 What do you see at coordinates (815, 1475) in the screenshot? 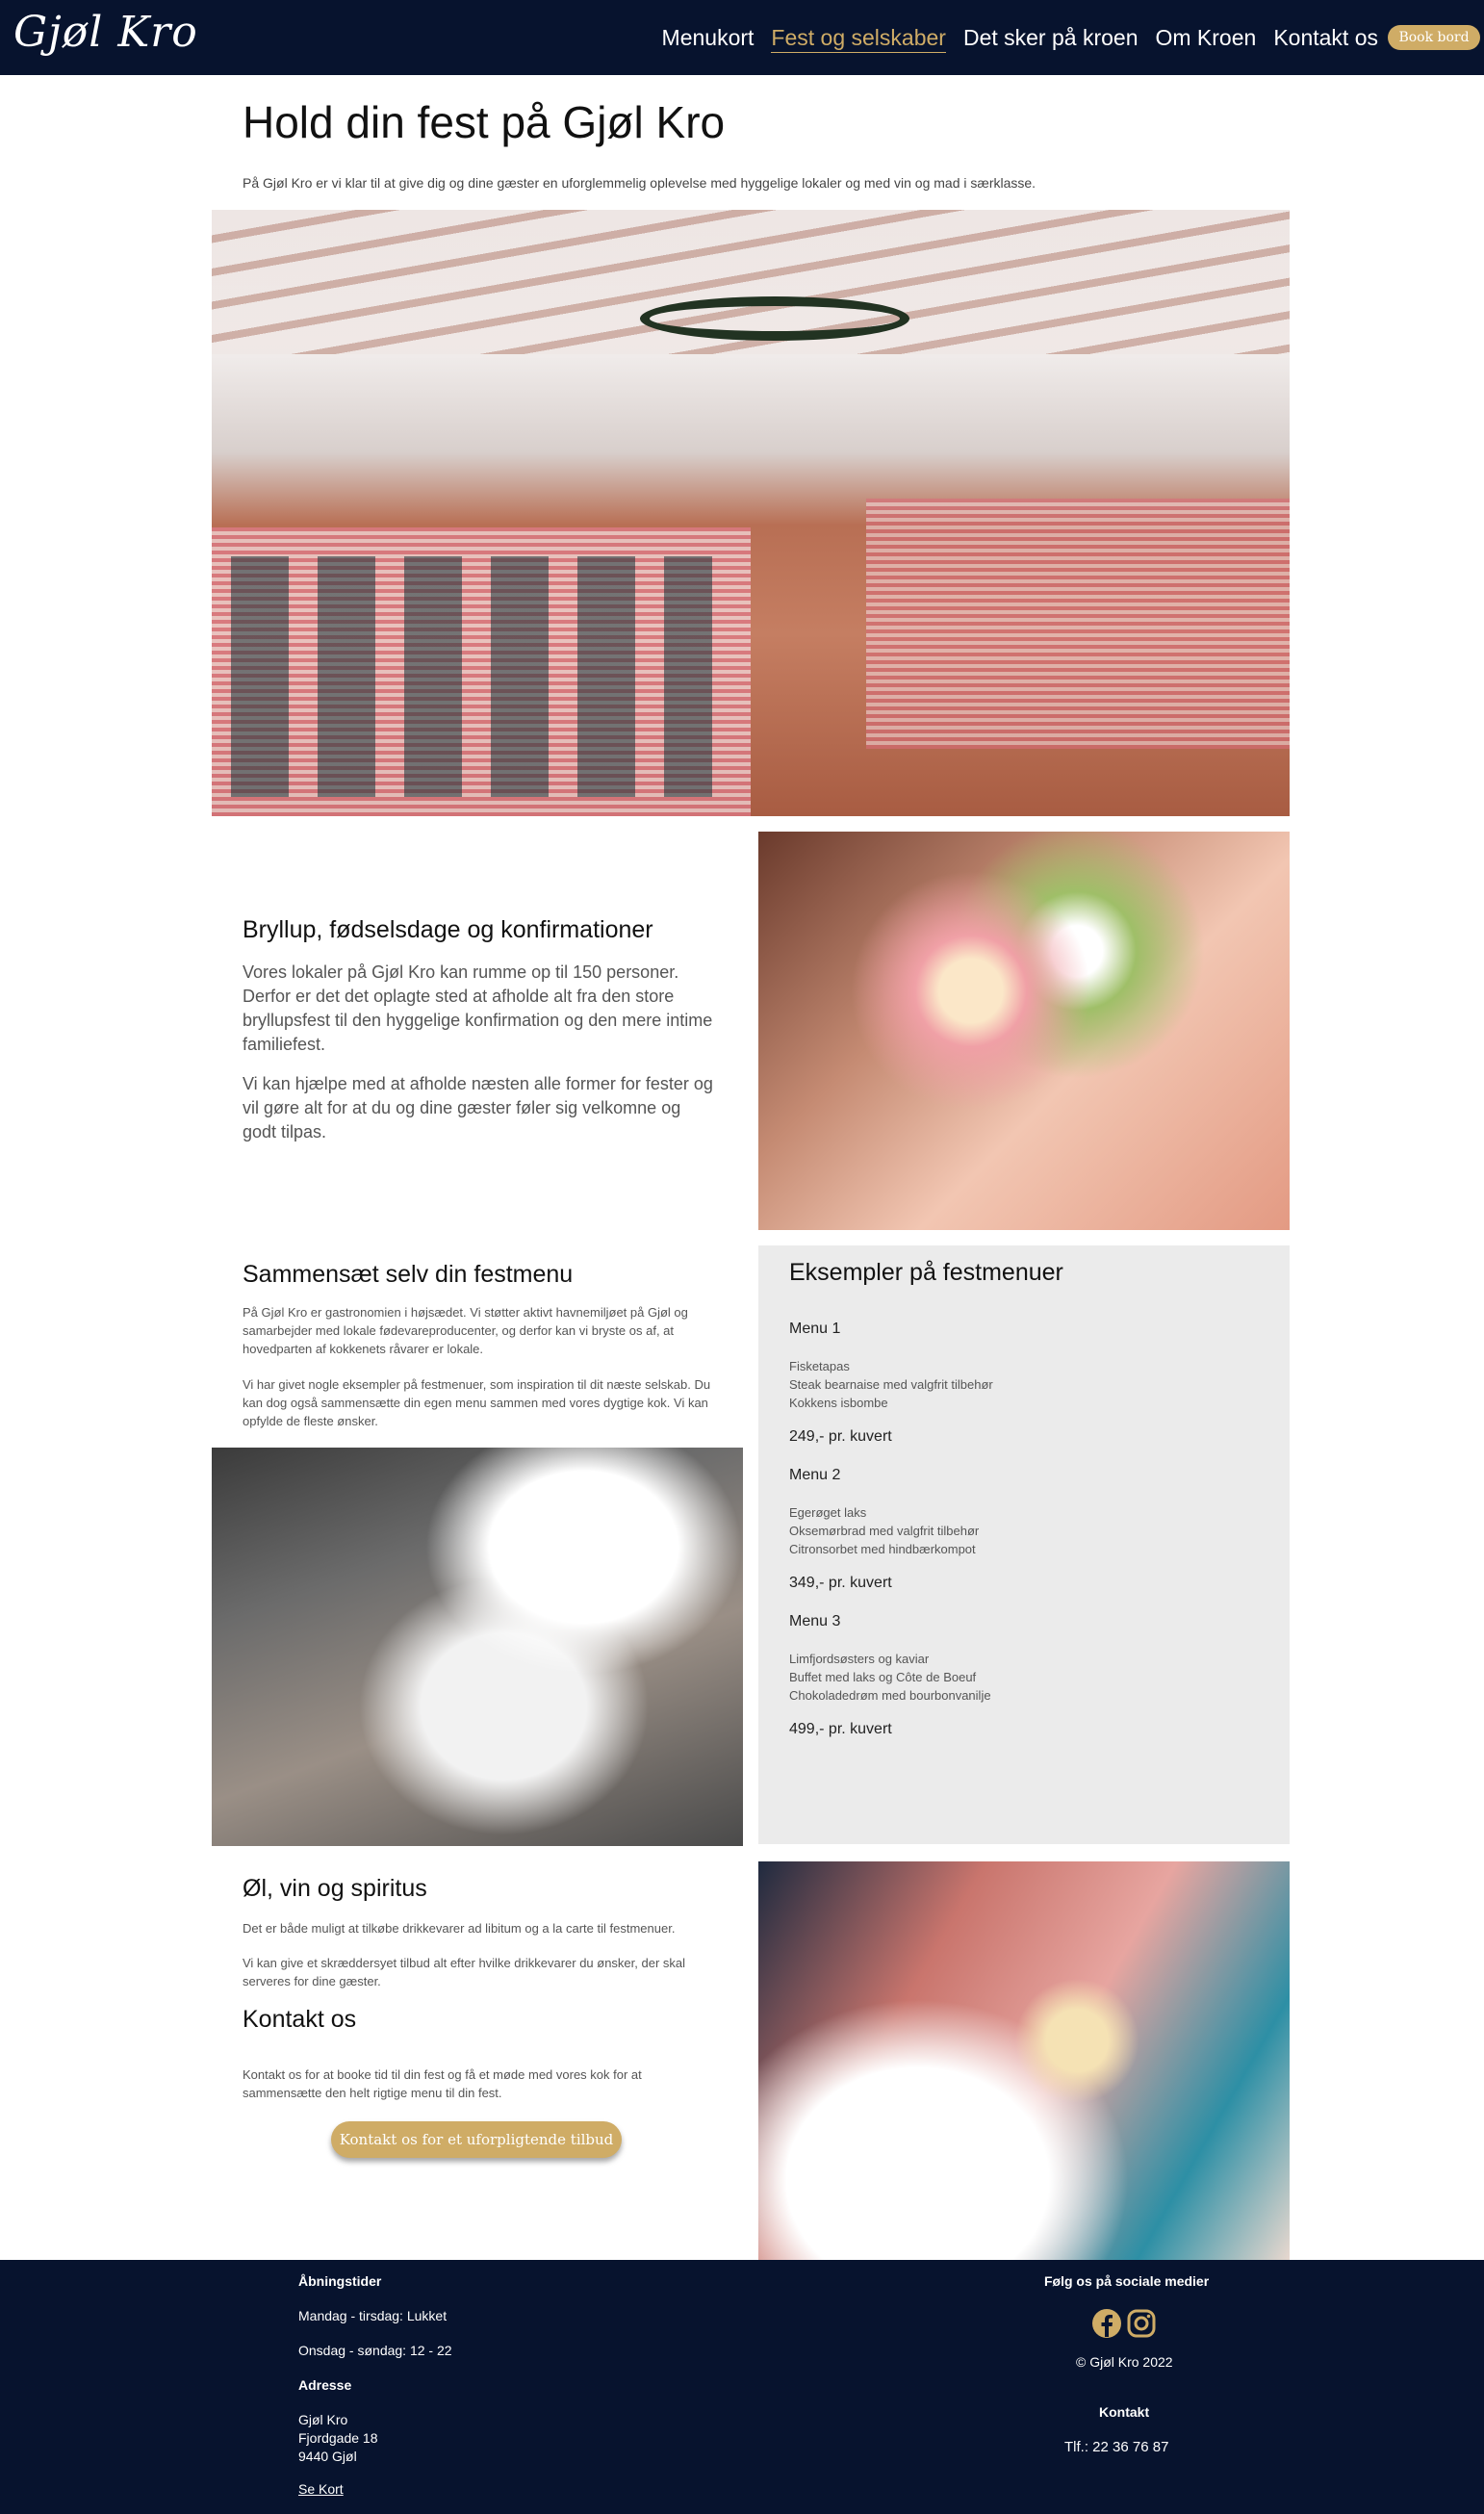
I see `menu-2-name: Menu 2` at bounding box center [815, 1475].